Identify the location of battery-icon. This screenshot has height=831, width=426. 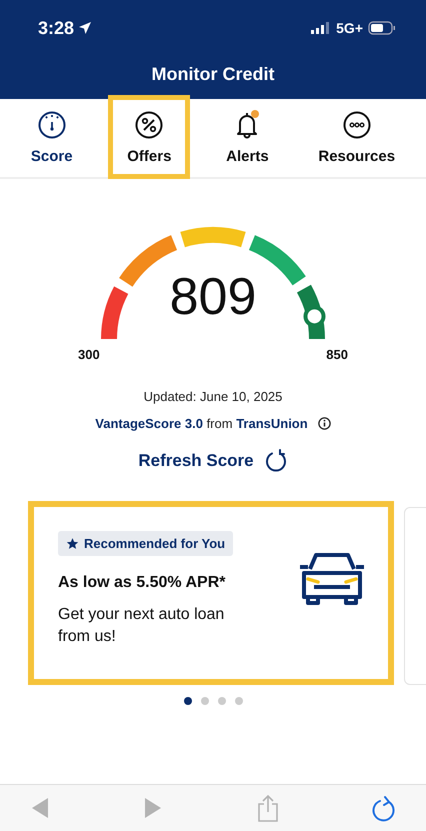
(382, 28).